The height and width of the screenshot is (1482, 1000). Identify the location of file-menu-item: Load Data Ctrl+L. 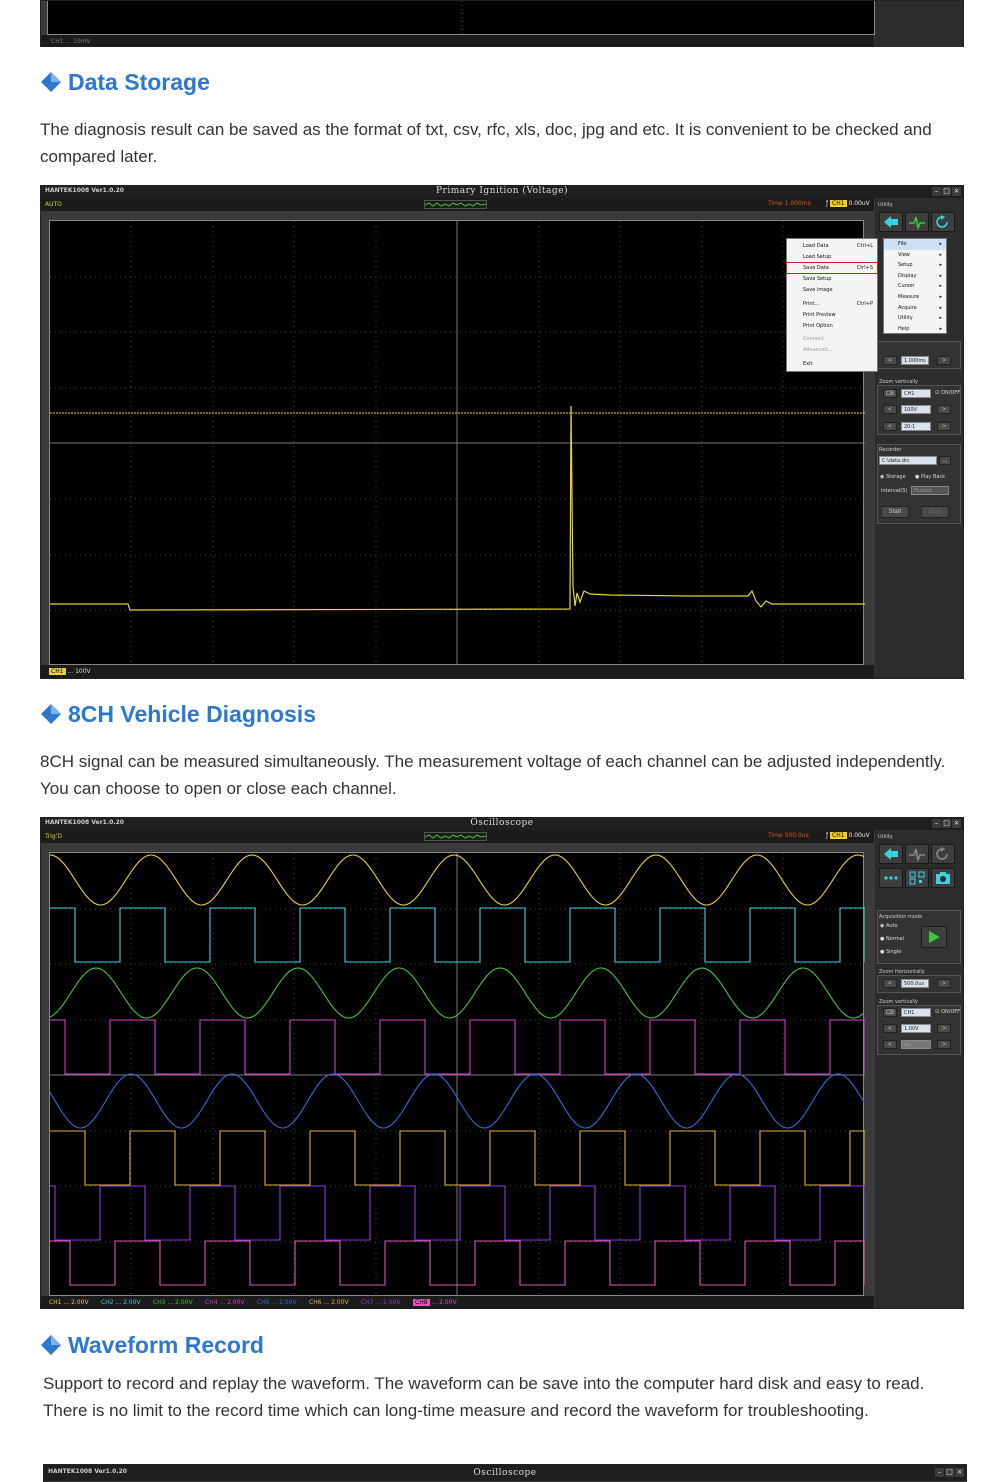
(832, 246).